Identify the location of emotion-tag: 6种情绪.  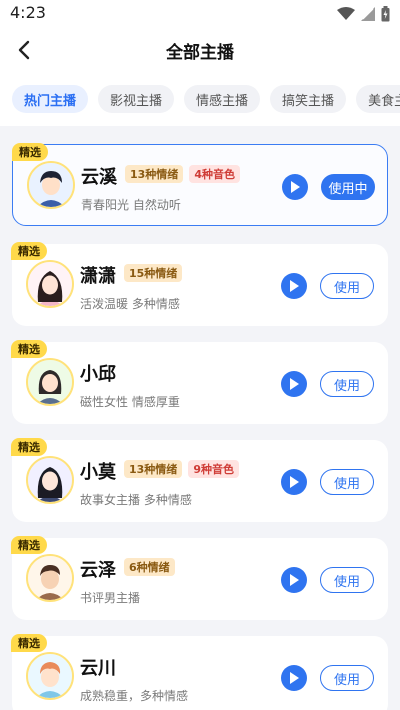
(149, 567).